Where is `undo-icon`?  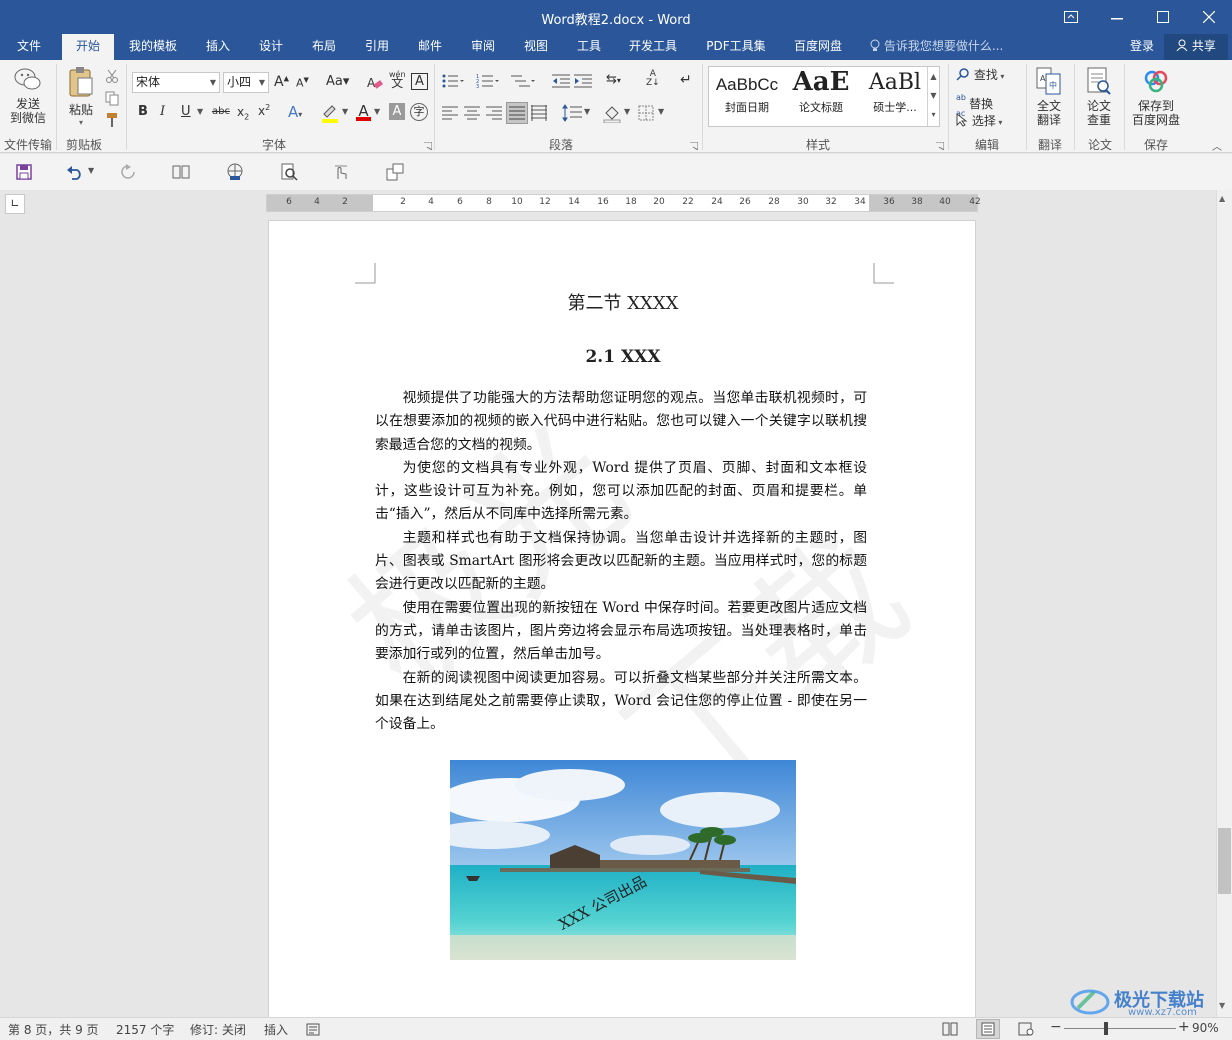
undo-icon is located at coordinates (75, 172).